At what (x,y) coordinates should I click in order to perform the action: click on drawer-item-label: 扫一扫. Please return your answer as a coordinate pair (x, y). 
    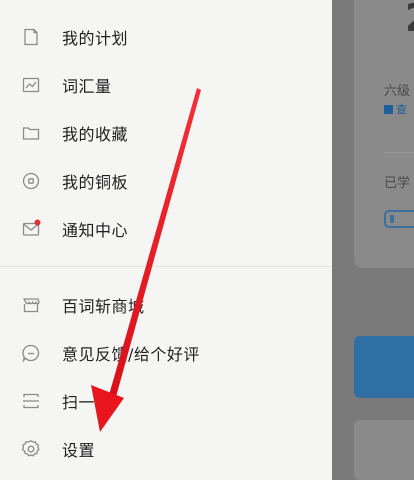
    Looking at the image, I should click on (87, 402).